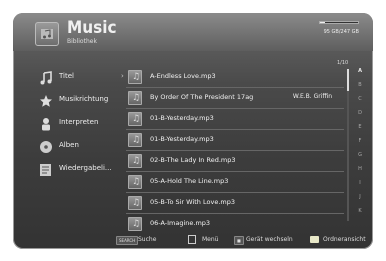  I want to click on device-key-badge: ■, so click(239, 240).